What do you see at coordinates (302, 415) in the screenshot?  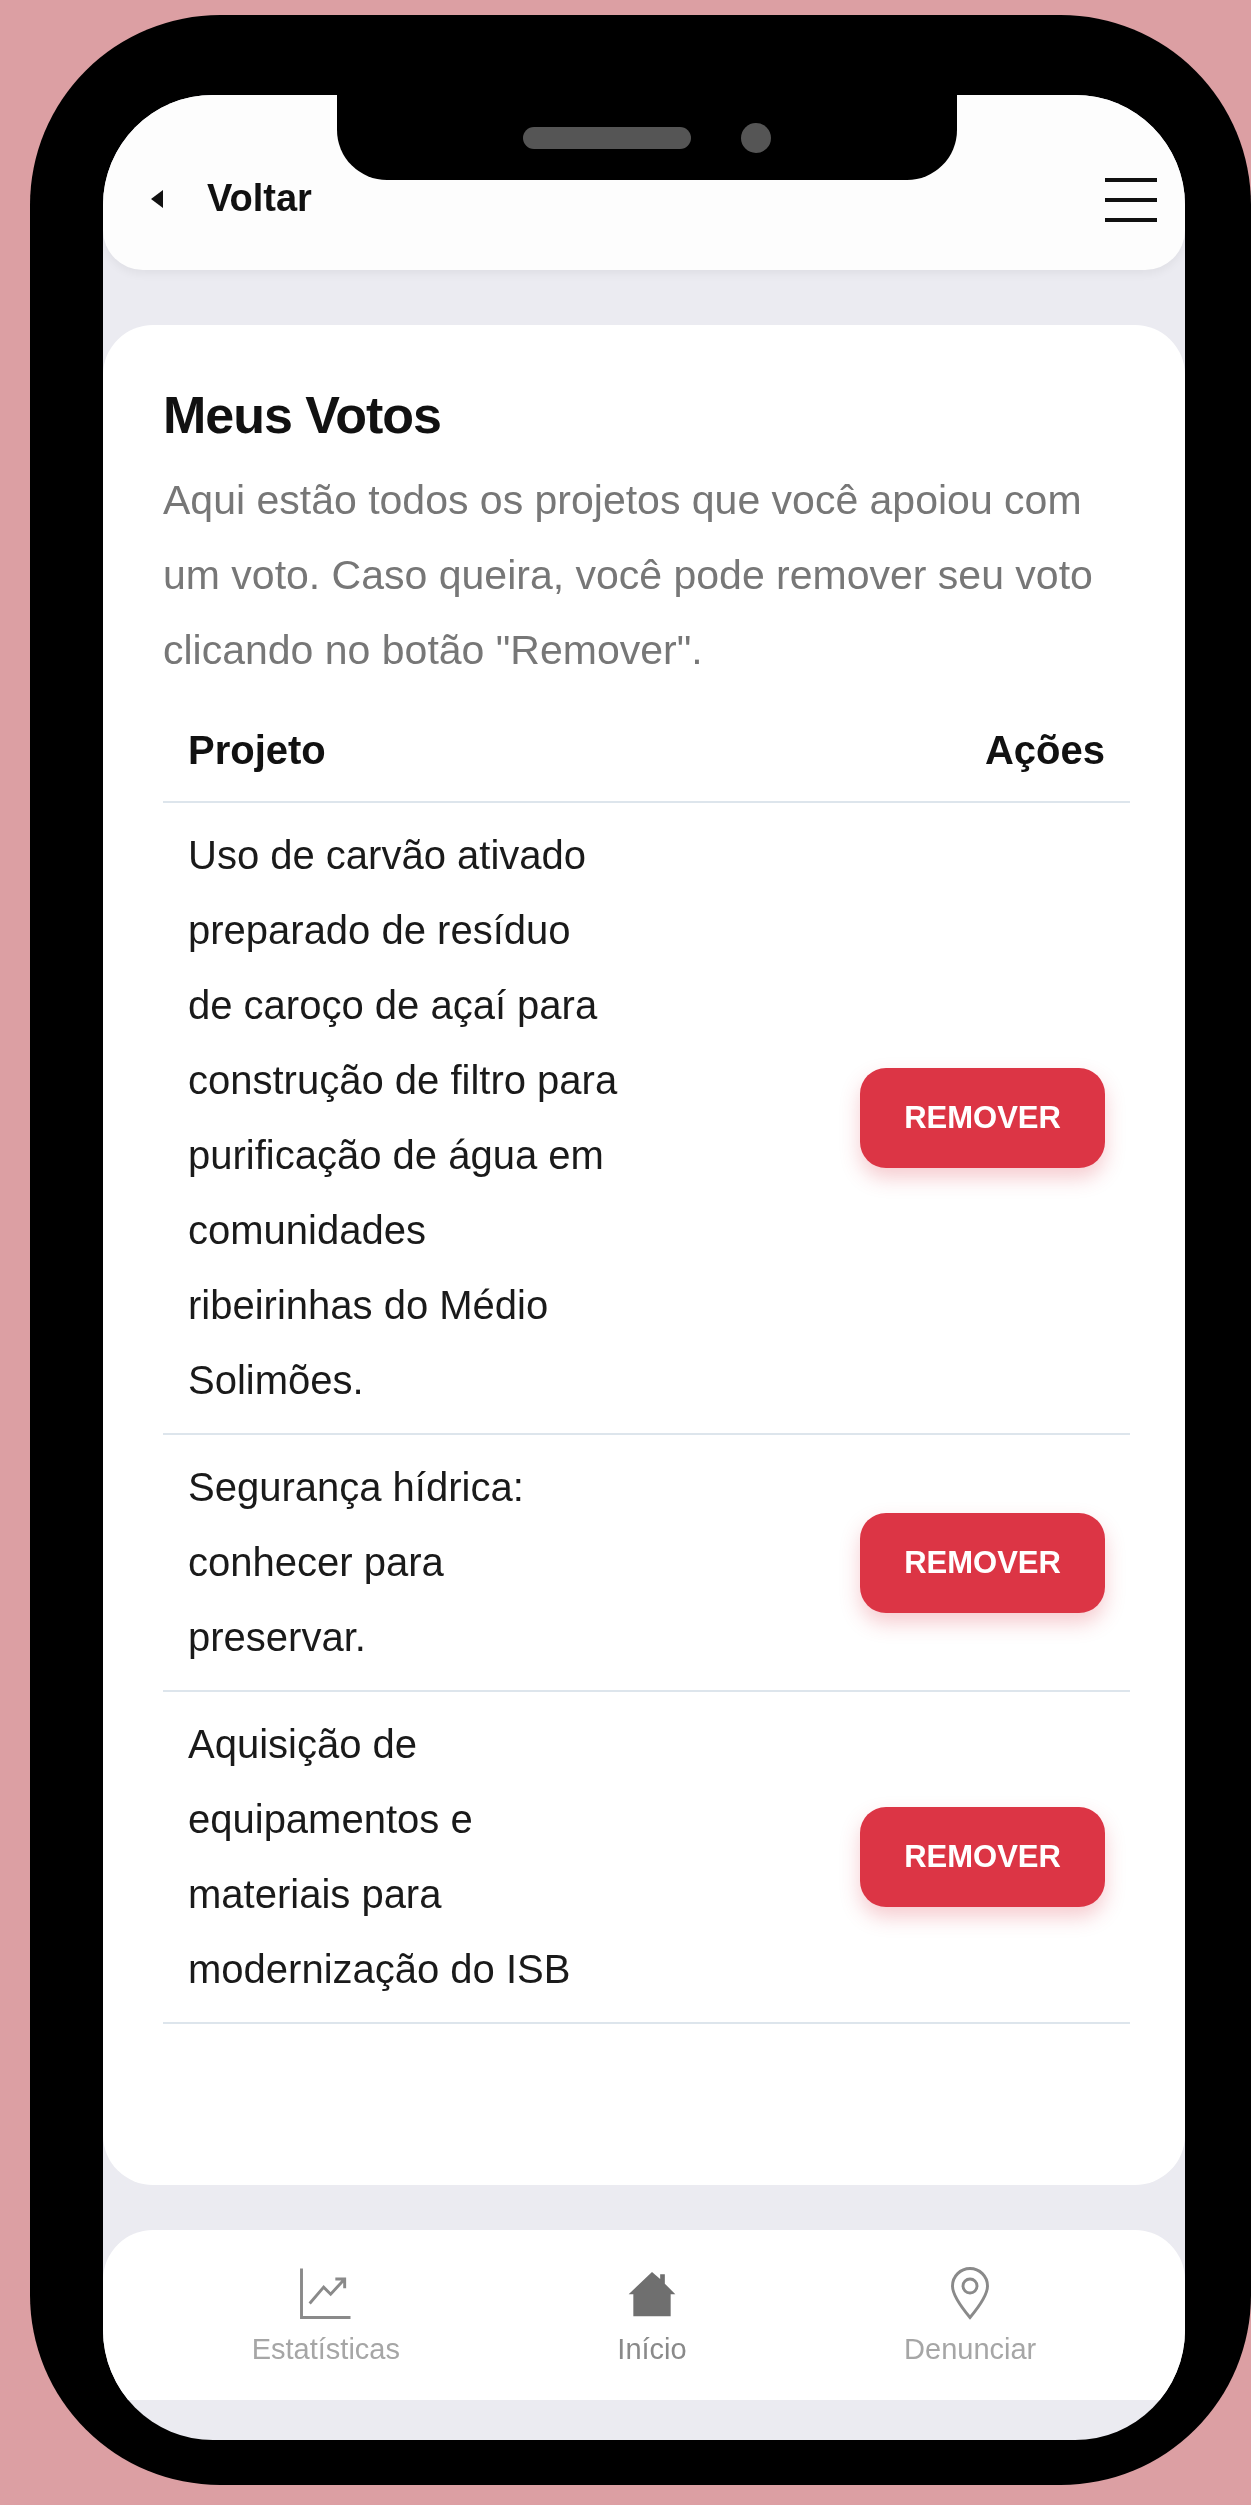 I see `page-title: Meus Votos` at bounding box center [302, 415].